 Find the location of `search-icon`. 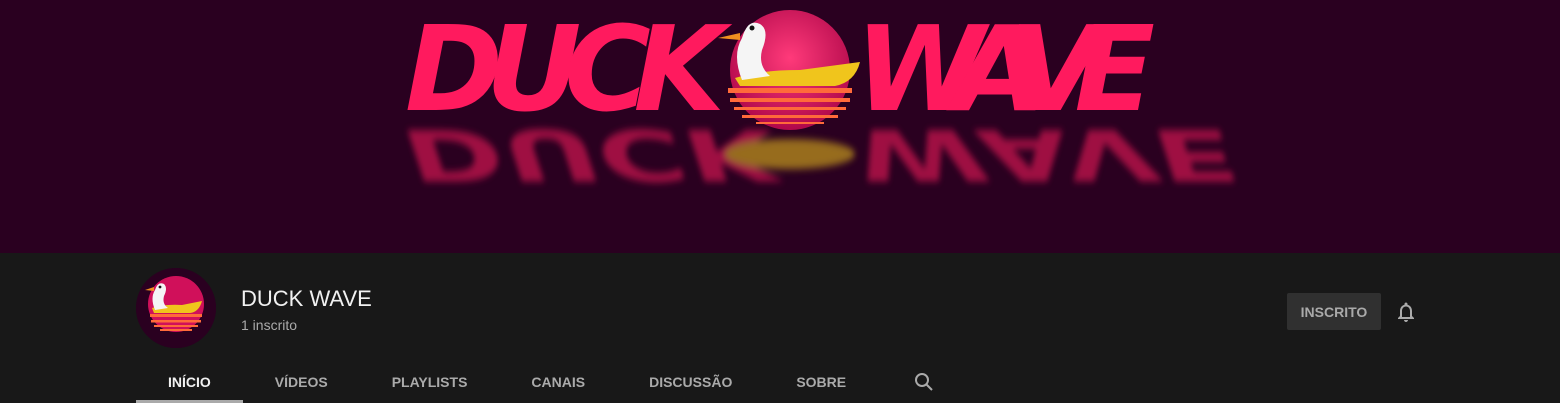

search-icon is located at coordinates (924, 382).